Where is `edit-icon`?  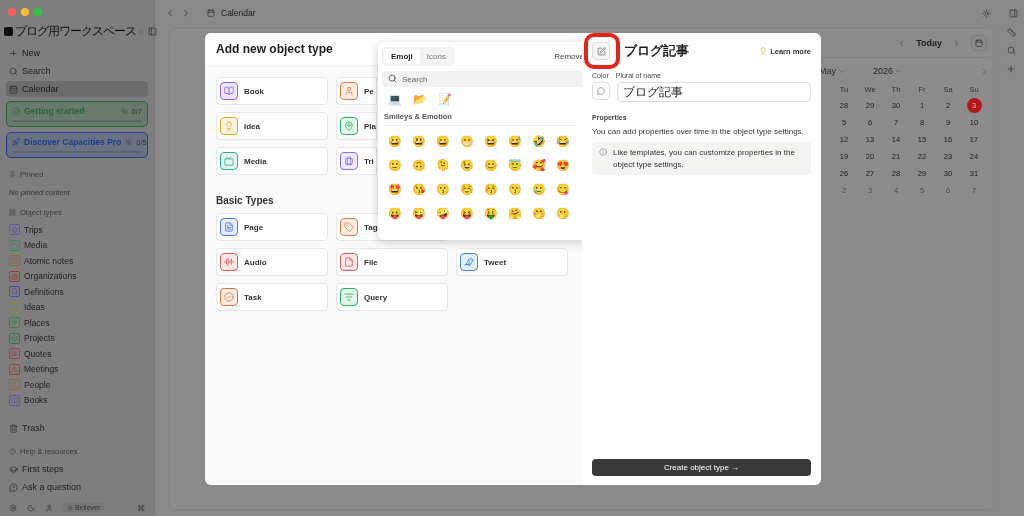
edit-icon is located at coordinates (601, 51).